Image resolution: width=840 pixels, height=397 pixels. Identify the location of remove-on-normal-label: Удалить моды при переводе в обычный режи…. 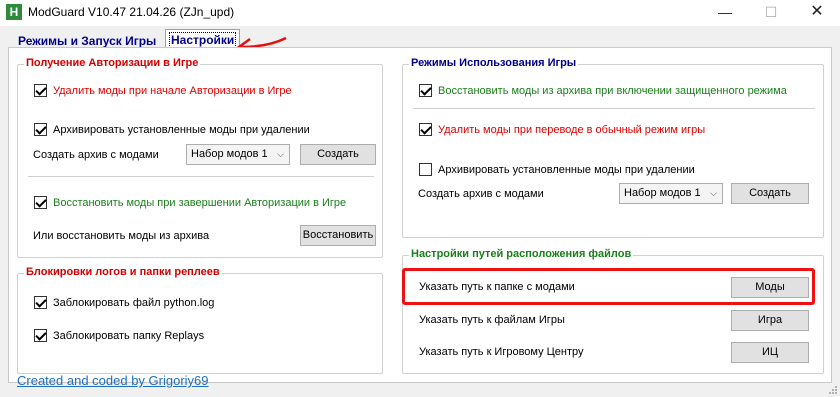
(572, 129).